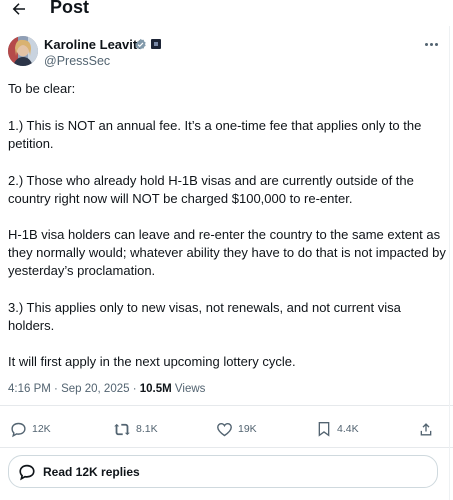 The width and height of the screenshot is (453, 500). What do you see at coordinates (23, 51) in the screenshot?
I see `avatar` at bounding box center [23, 51].